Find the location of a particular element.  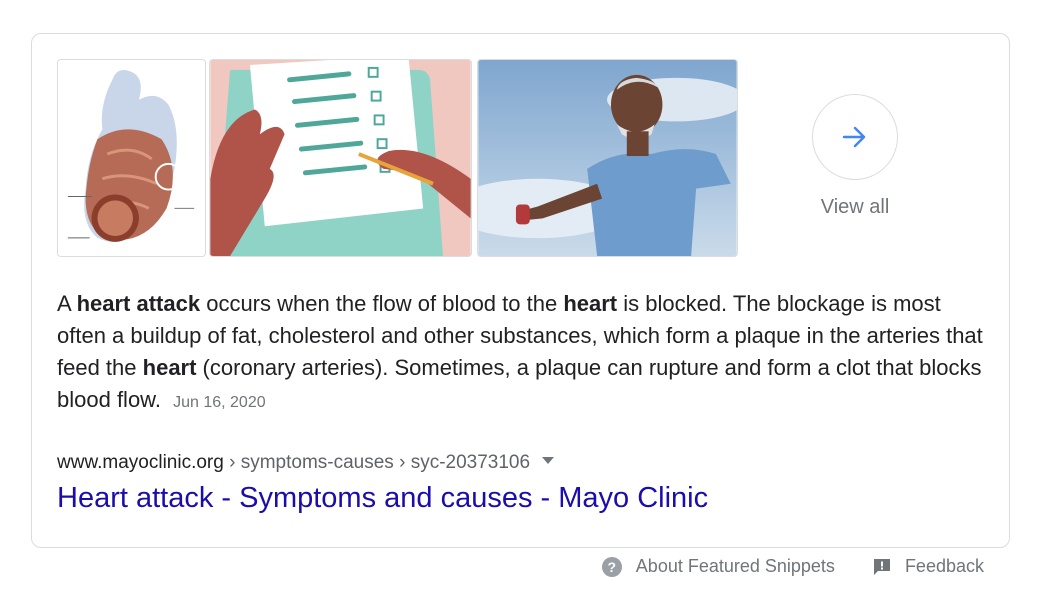

arrow-right-icon is located at coordinates (854, 137).